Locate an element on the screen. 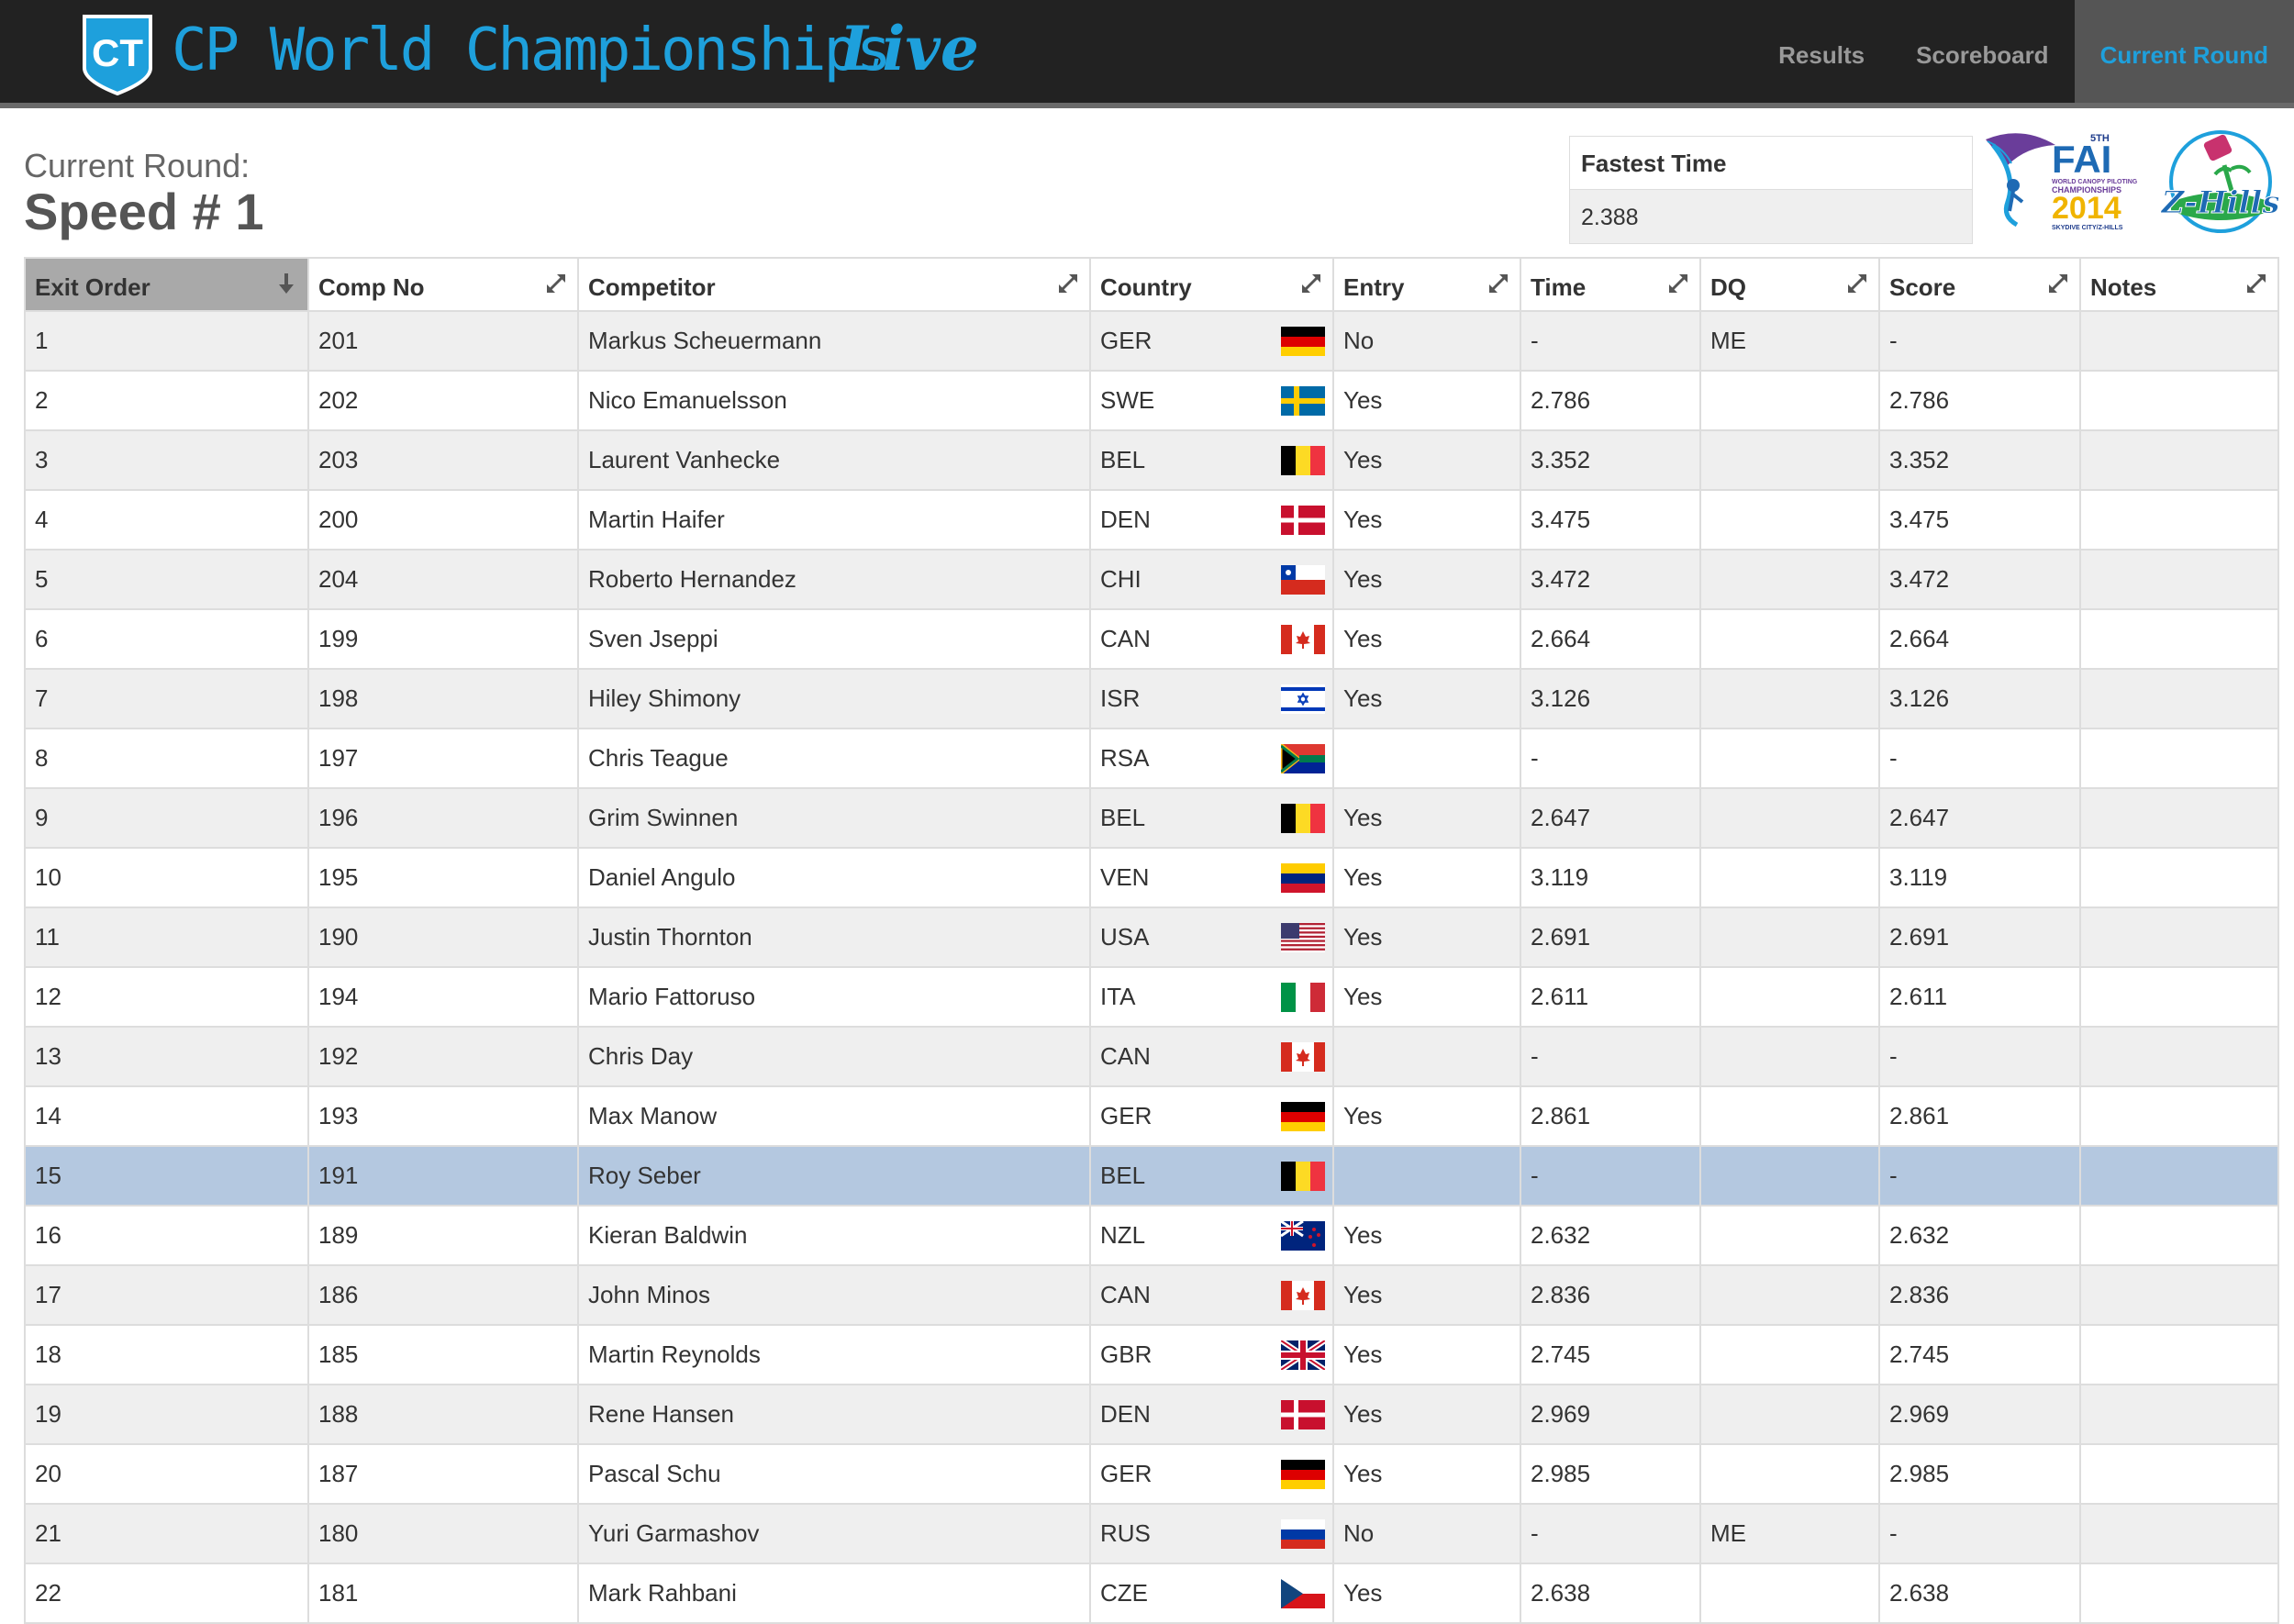  competitor-cell: Grim Swinnen is located at coordinates (834, 818).